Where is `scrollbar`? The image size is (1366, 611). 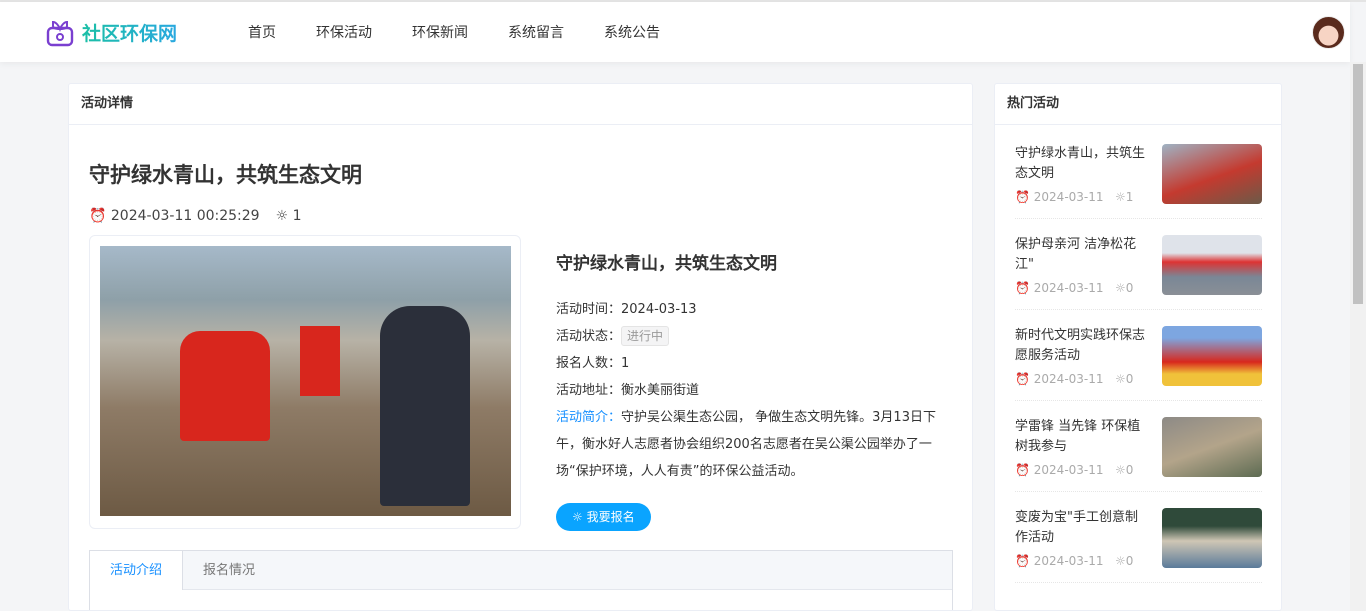 scrollbar is located at coordinates (1358, 336).